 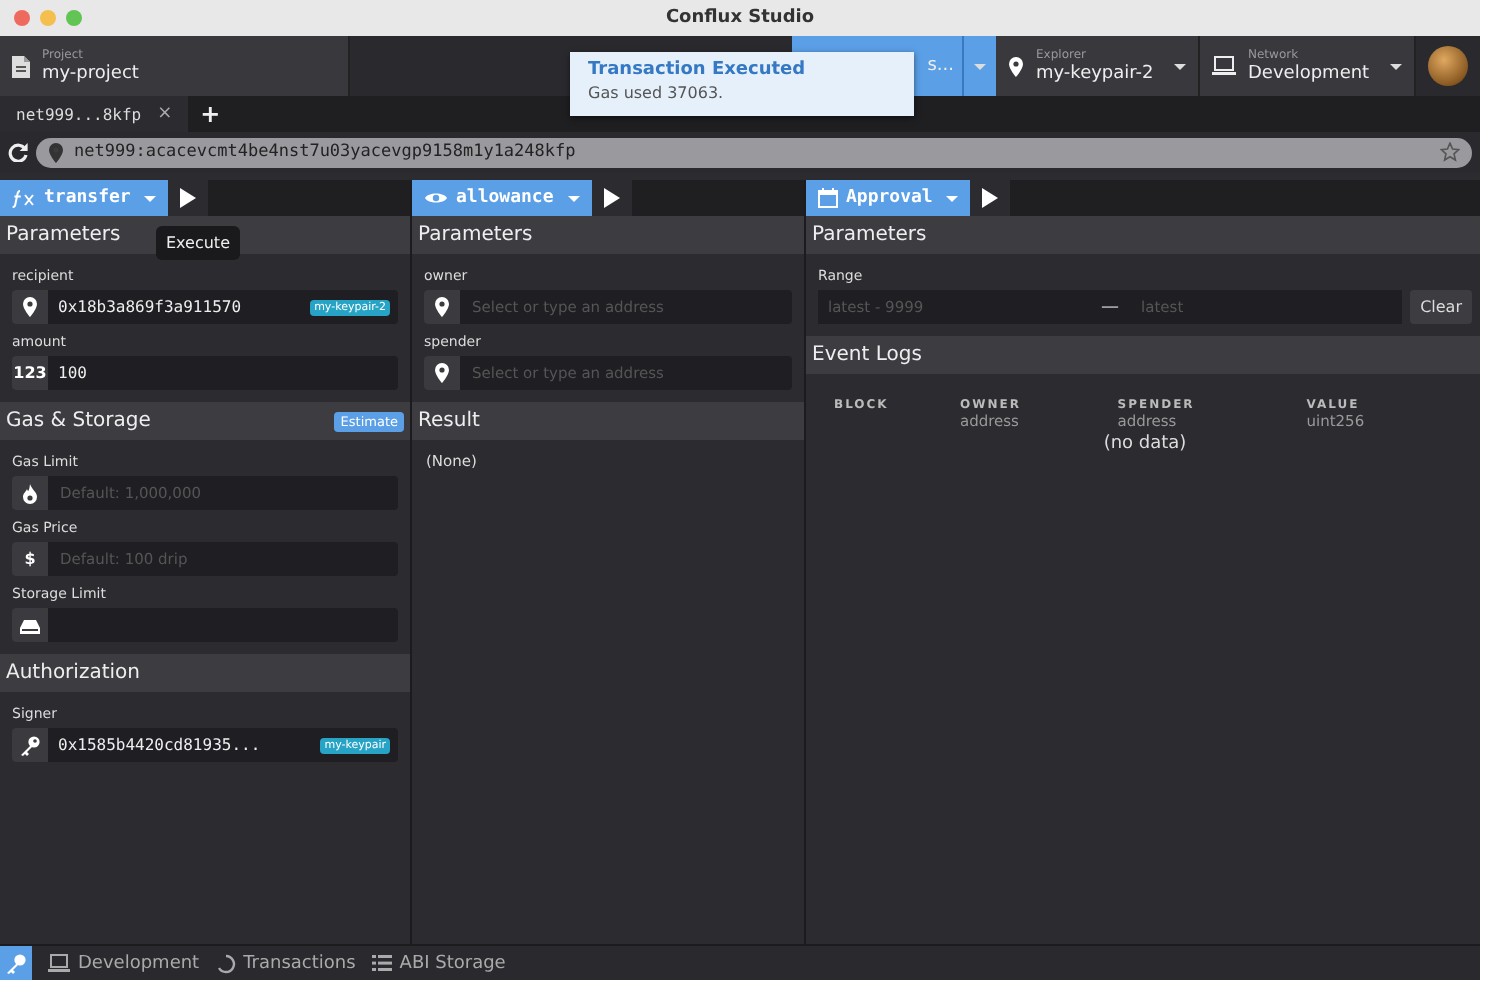 I want to click on status-bar-item: Transactions, so click(x=285, y=963).